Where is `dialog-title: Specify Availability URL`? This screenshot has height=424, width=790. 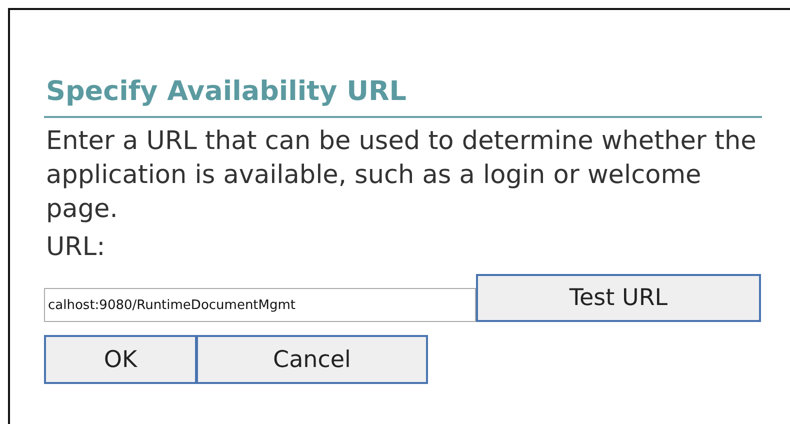 dialog-title: Specify Availability URL is located at coordinates (227, 92).